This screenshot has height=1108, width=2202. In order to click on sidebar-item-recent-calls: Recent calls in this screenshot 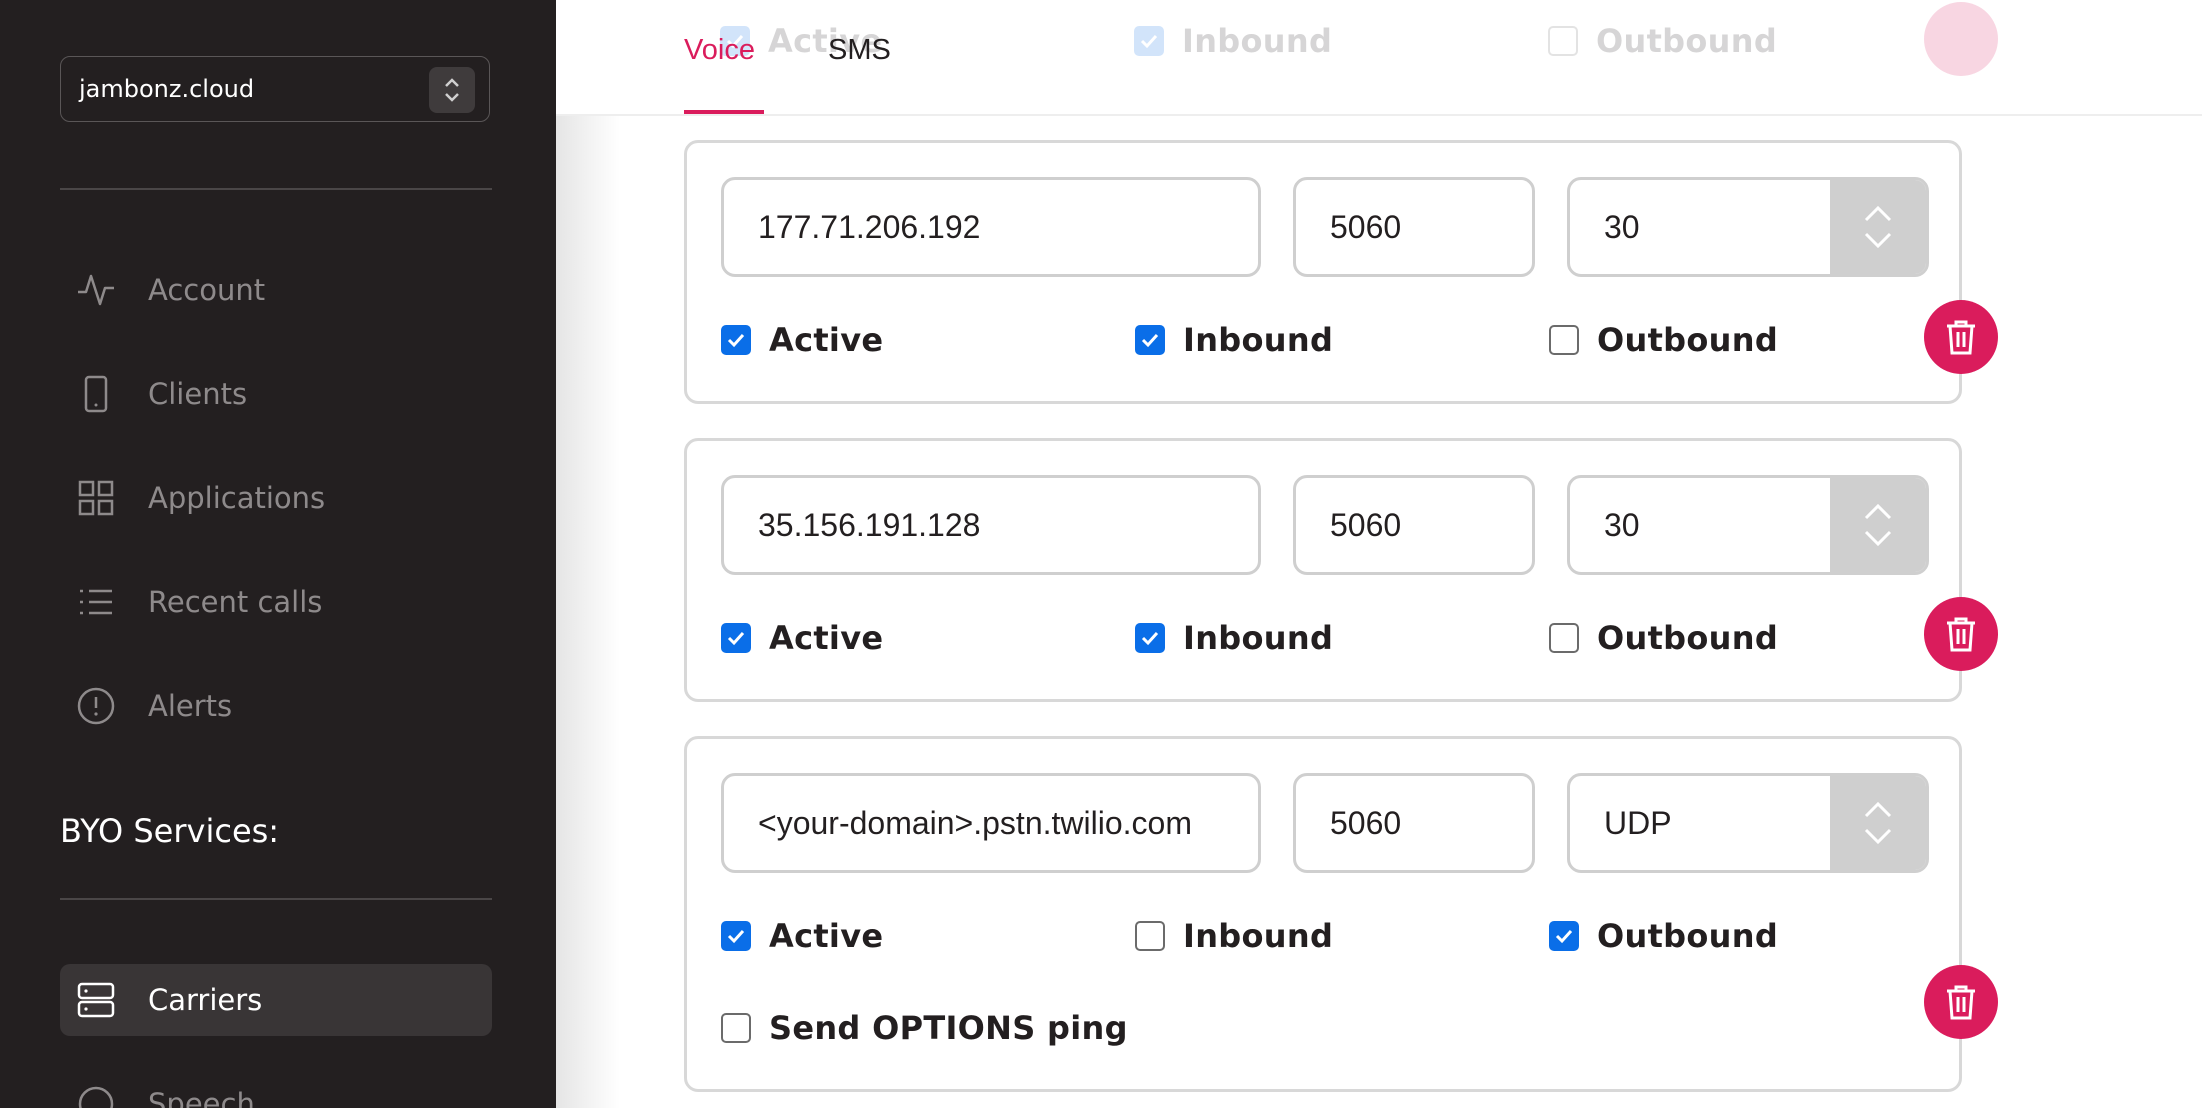, I will do `click(276, 602)`.